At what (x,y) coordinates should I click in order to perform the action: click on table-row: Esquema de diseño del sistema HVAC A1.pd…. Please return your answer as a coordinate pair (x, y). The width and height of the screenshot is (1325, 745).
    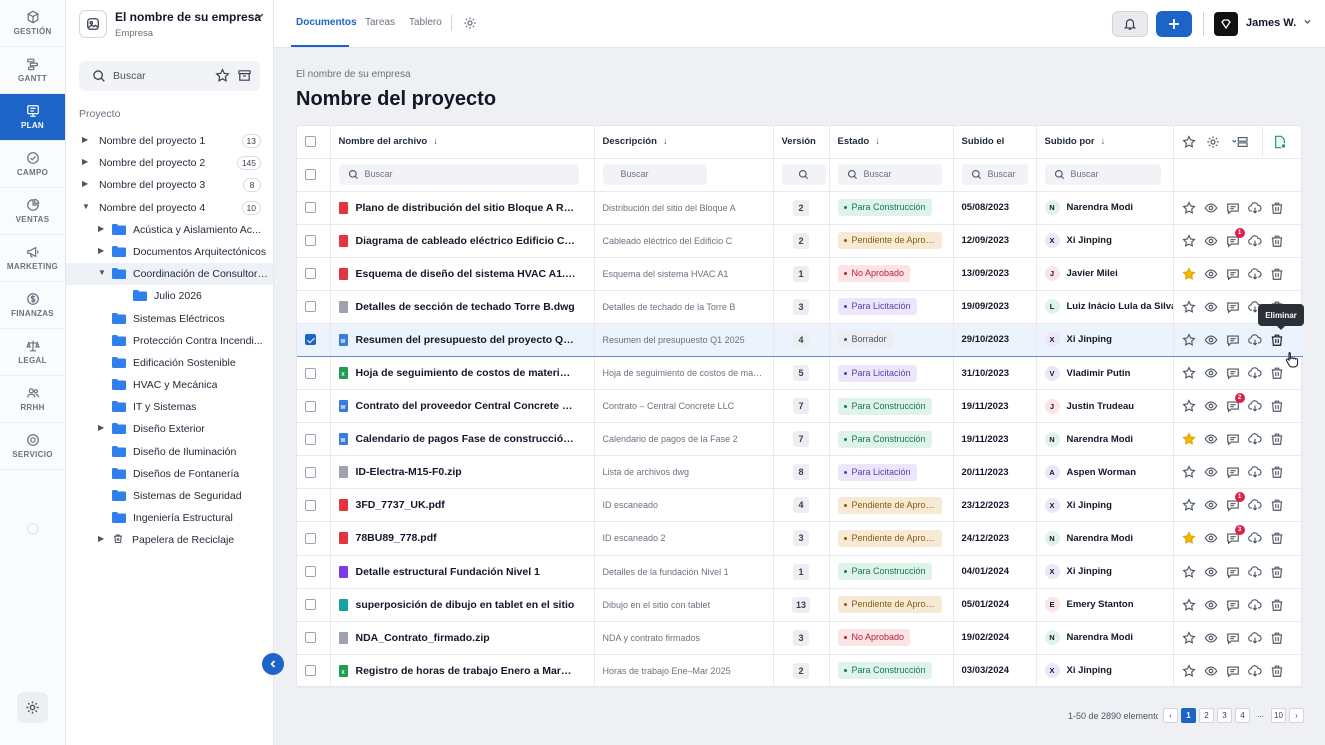
    Looking at the image, I should click on (800, 274).